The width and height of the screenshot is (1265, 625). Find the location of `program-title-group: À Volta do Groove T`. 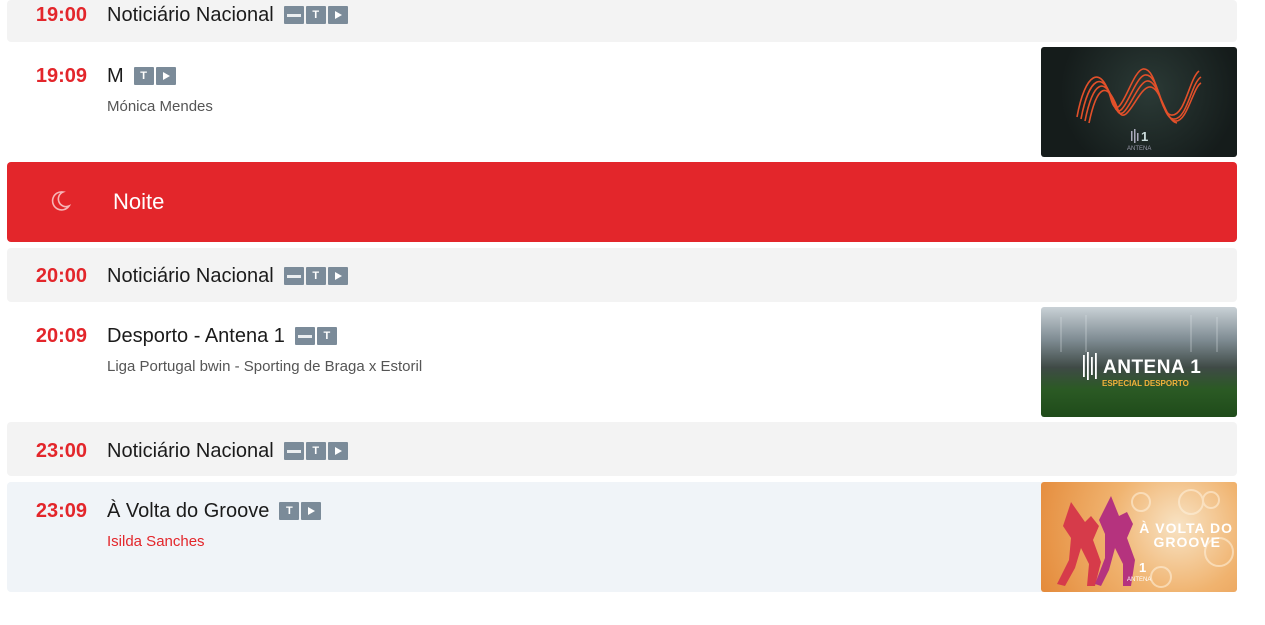

program-title-group: À Volta do Groove T is located at coordinates (214, 511).